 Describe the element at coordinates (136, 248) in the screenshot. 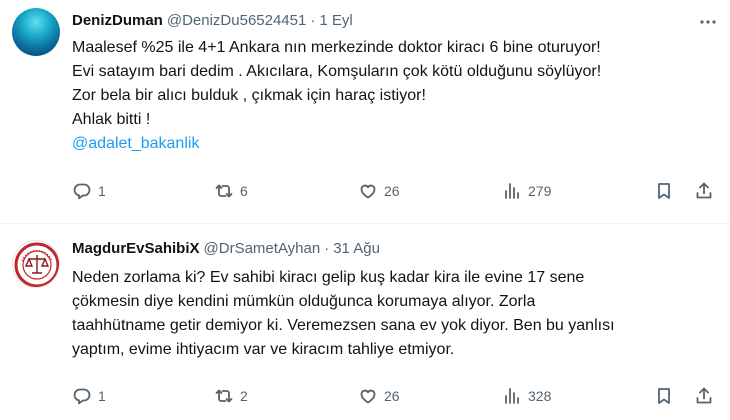

I see `author-name: MagdurEvSahibiX` at that location.